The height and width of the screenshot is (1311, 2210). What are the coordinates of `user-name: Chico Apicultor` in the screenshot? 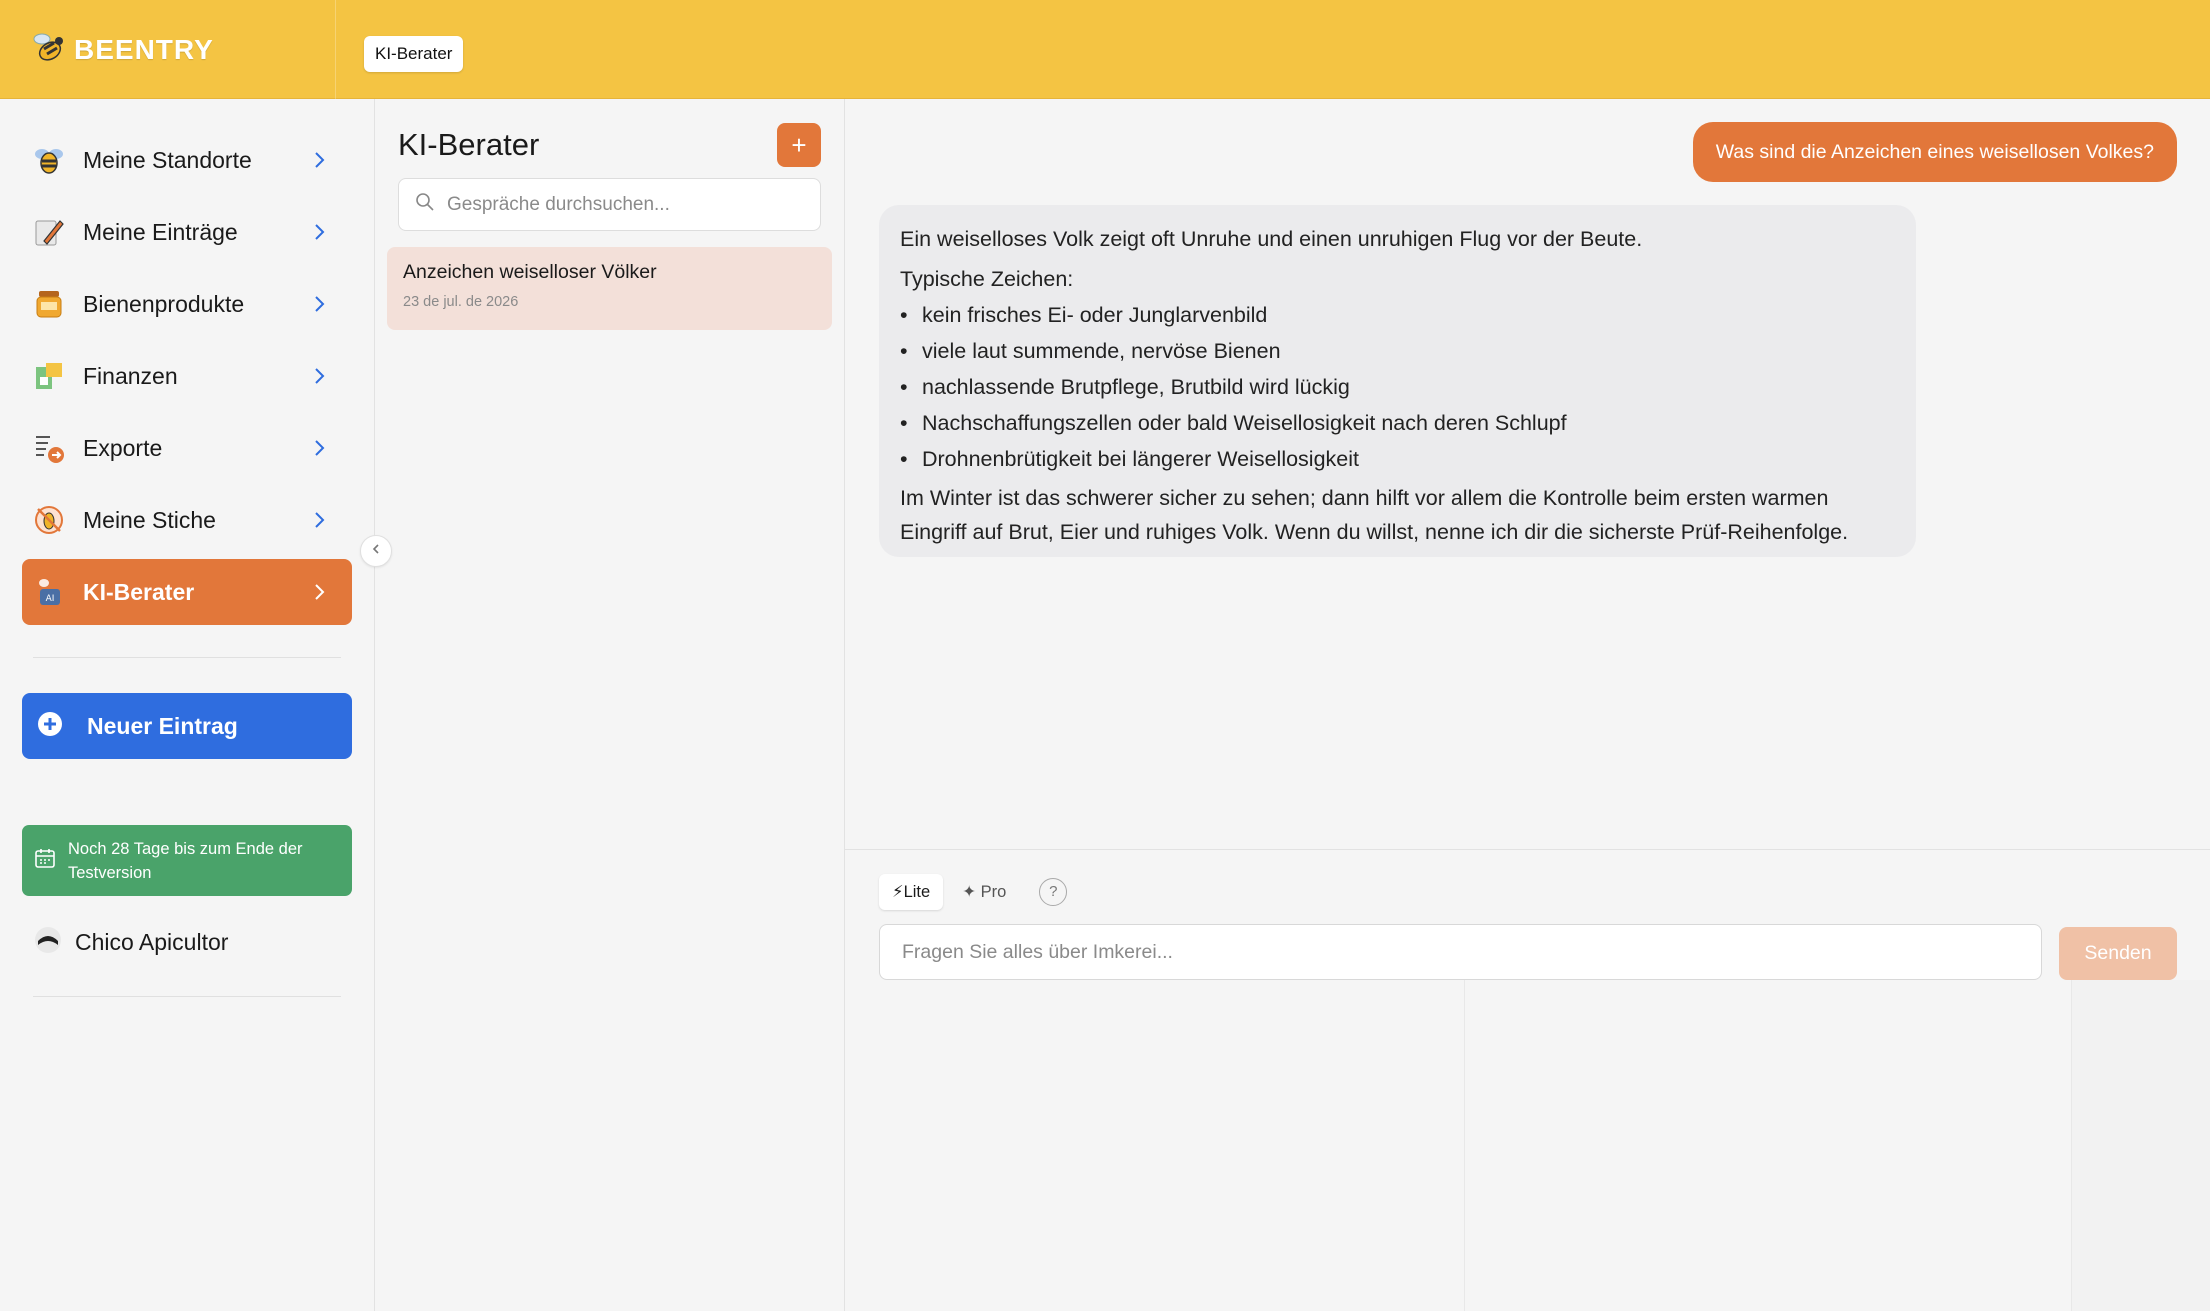 It's located at (152, 941).